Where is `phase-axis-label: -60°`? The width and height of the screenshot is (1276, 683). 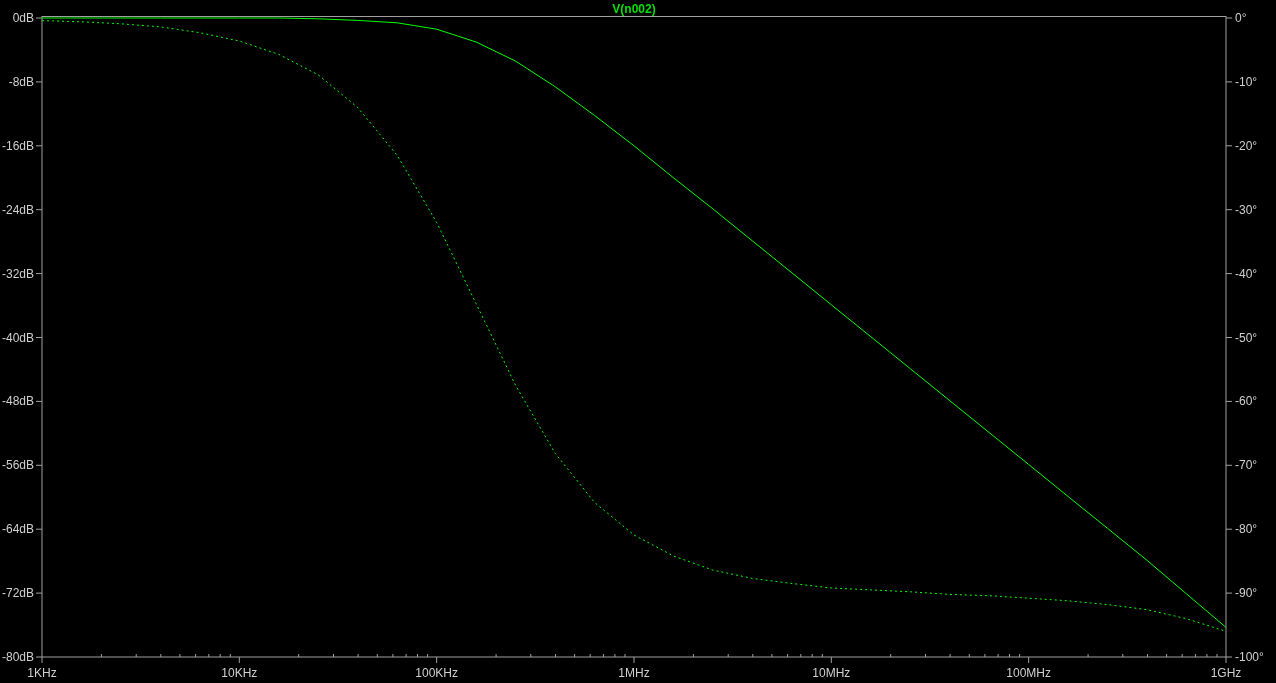
phase-axis-label: -60° is located at coordinates (1246, 401).